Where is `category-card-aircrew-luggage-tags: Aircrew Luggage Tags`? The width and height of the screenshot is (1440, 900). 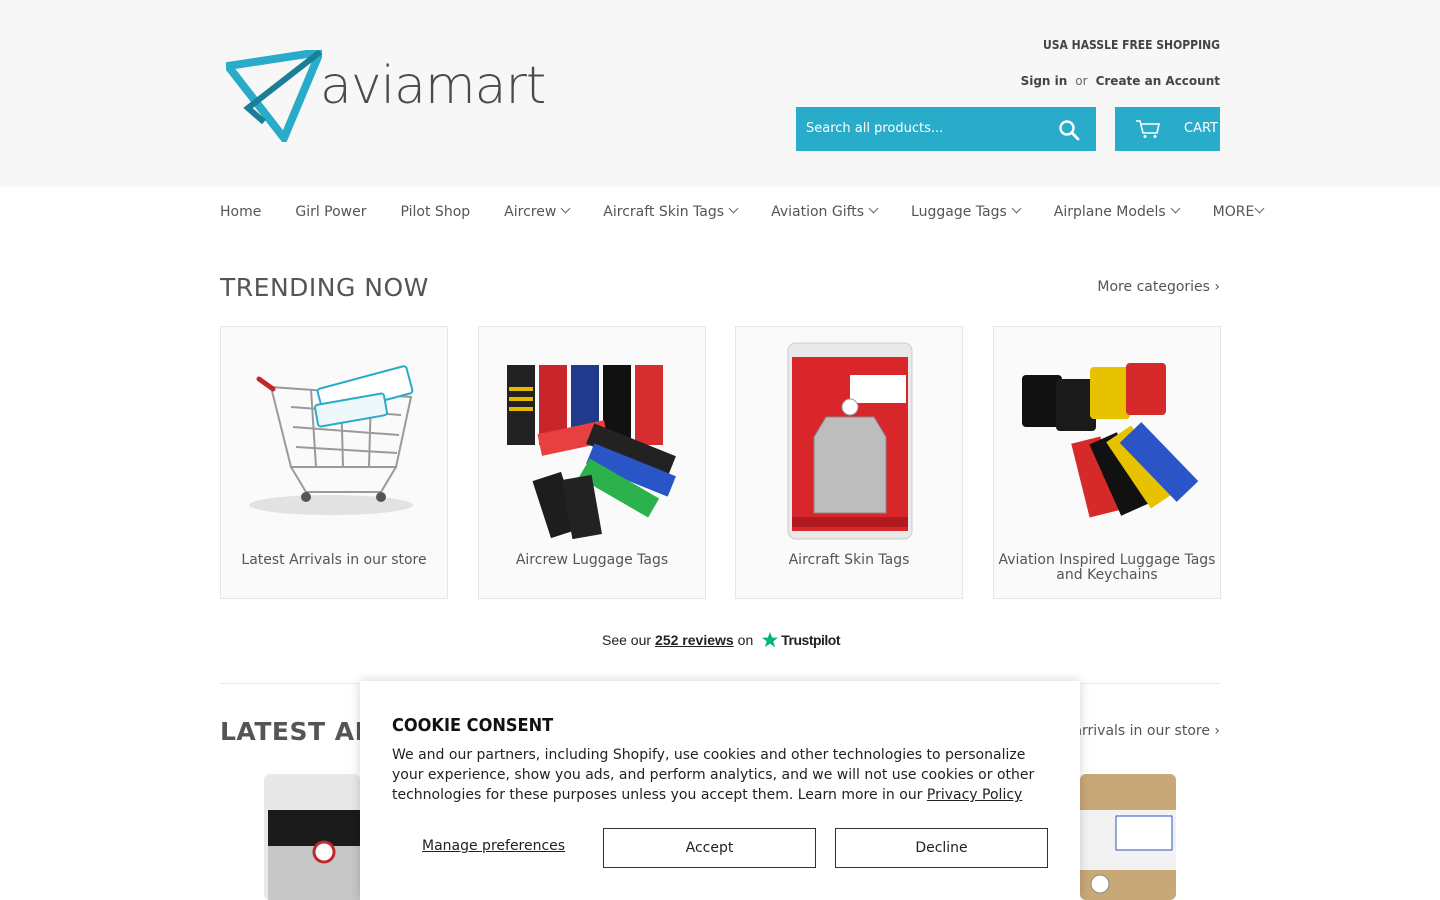
category-card-aircrew-luggage-tags: Aircrew Luggage Tags is located at coordinates (592, 462).